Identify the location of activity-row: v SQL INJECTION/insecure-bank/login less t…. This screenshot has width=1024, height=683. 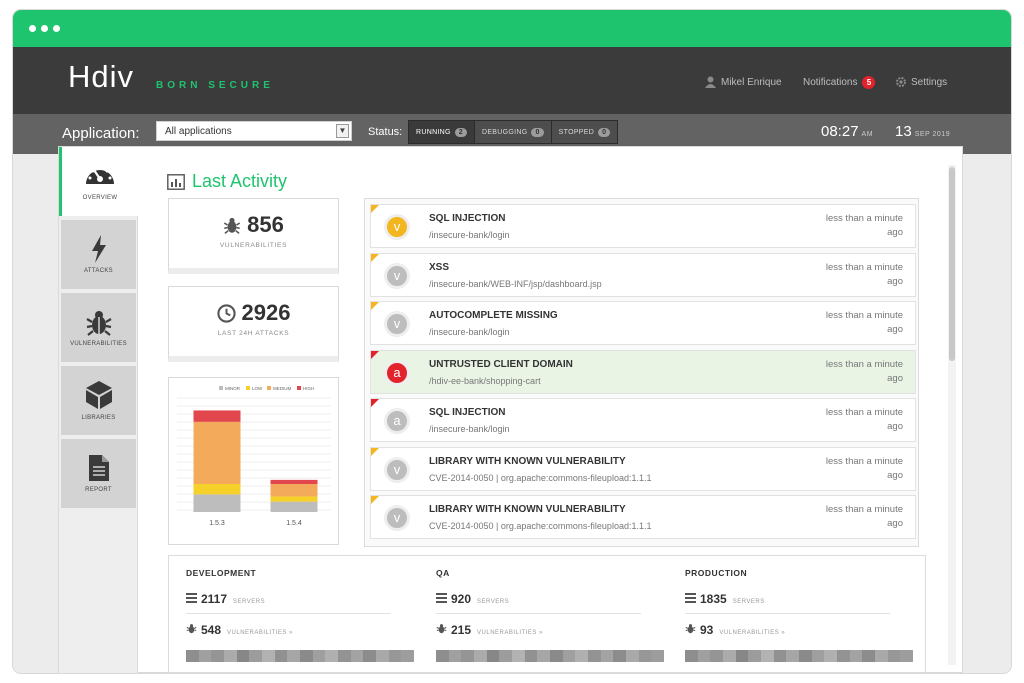
(643, 226).